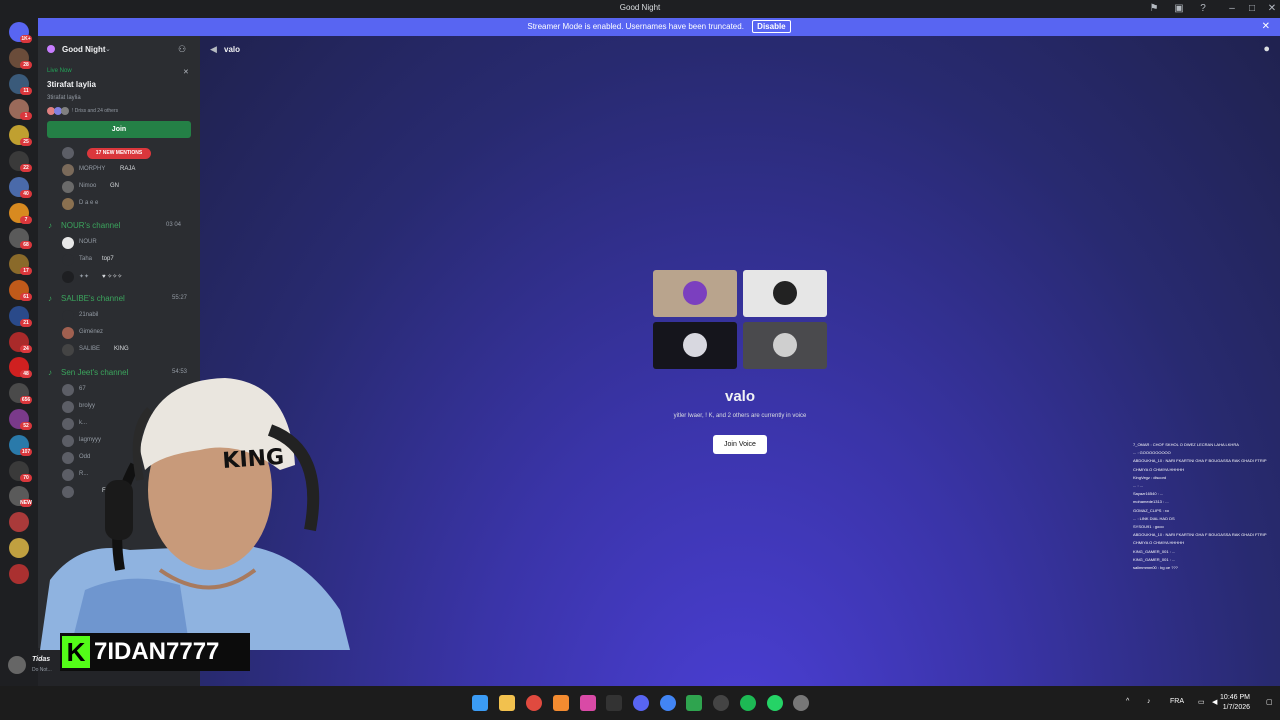  Describe the element at coordinates (1266, 49) in the screenshot. I see `chat-icon: ●` at that location.